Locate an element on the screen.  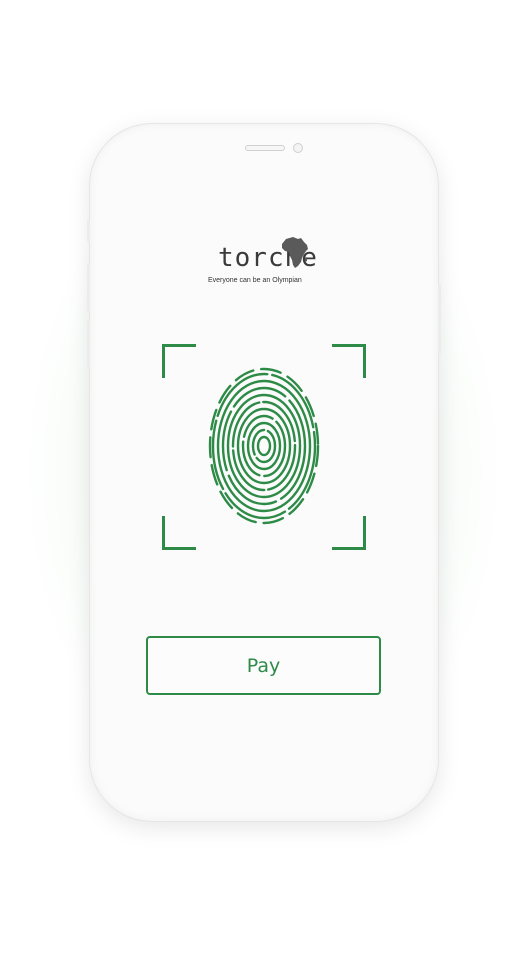
fingerprint-scanner is located at coordinates (264, 447).